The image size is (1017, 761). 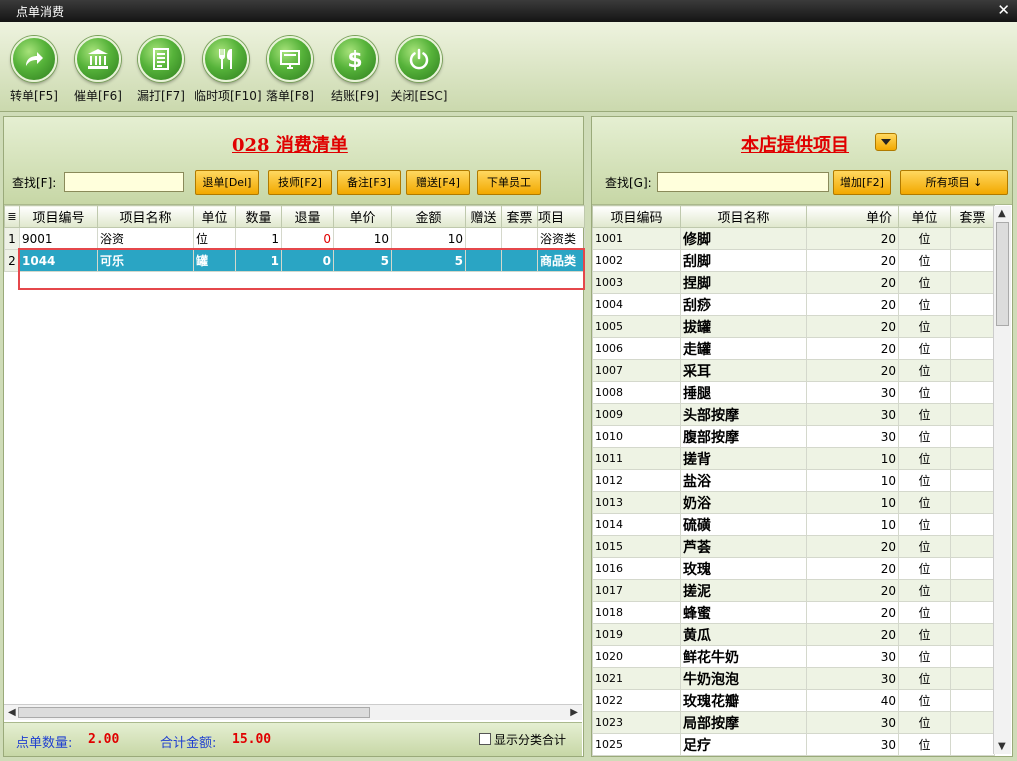 I want to click on col-qty: 数量, so click(x=258, y=216).